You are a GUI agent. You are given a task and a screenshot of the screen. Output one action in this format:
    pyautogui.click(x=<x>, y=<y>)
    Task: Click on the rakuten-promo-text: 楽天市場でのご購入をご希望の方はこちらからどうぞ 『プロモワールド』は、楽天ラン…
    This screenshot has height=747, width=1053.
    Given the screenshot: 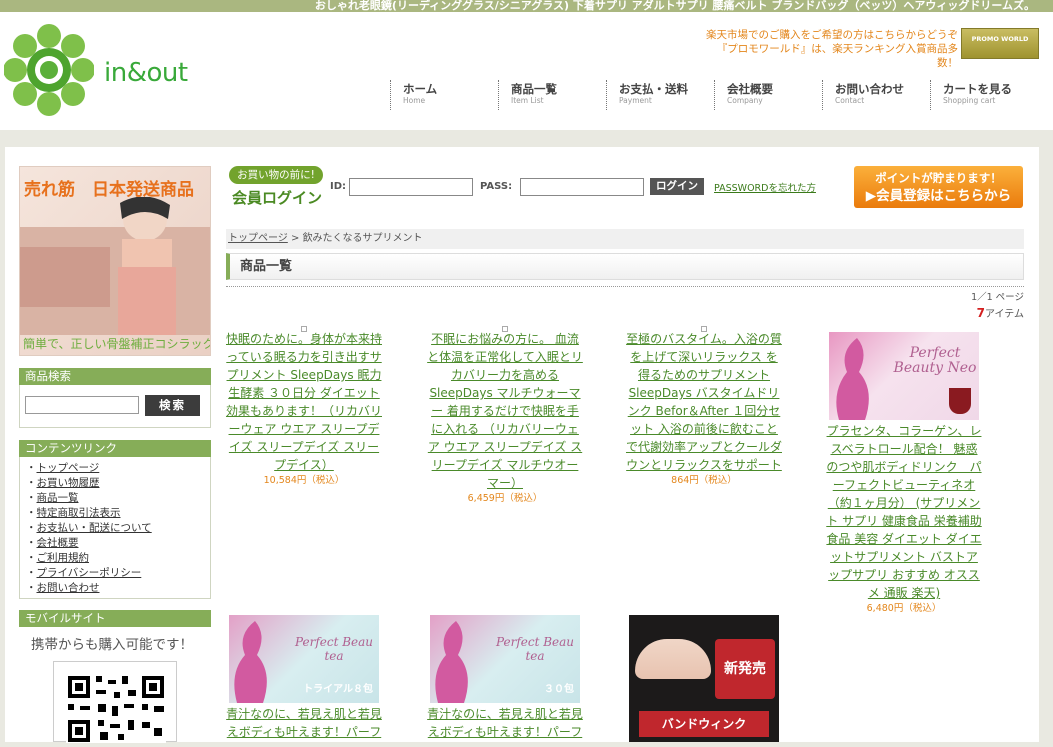 What is the action you would take?
    pyautogui.click(x=827, y=49)
    